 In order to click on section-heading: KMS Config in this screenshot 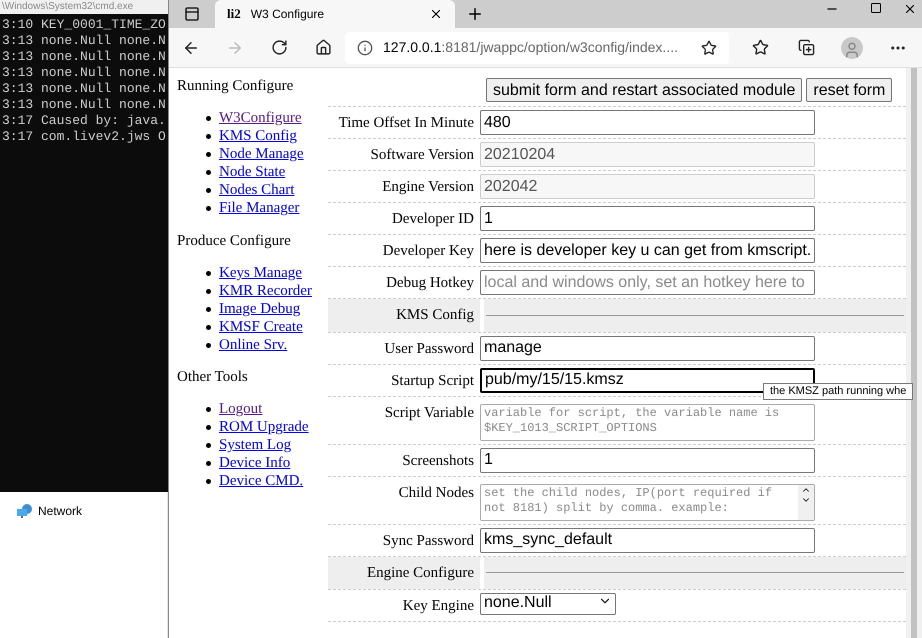, I will do `click(404, 315)`.